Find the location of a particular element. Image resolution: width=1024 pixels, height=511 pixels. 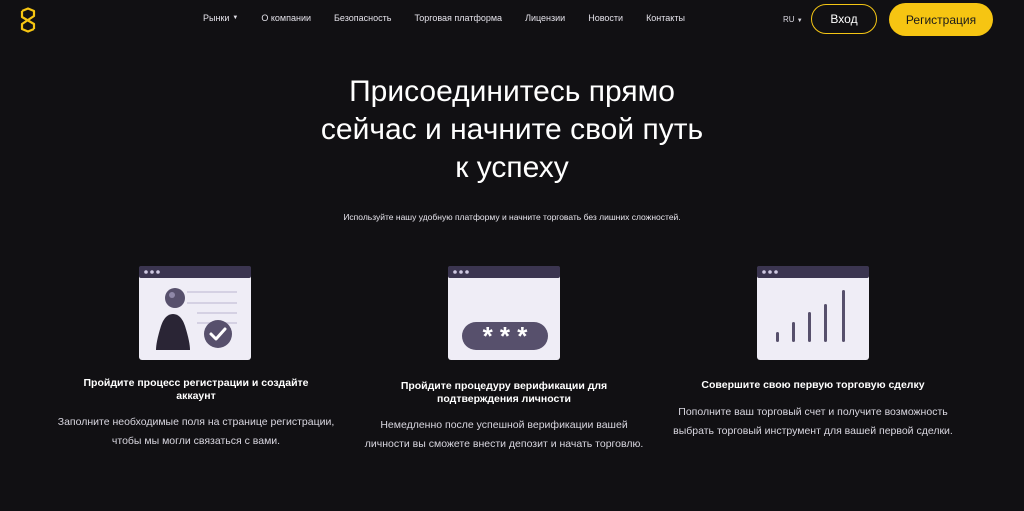

nav-item-news: Новости is located at coordinates (605, 18).